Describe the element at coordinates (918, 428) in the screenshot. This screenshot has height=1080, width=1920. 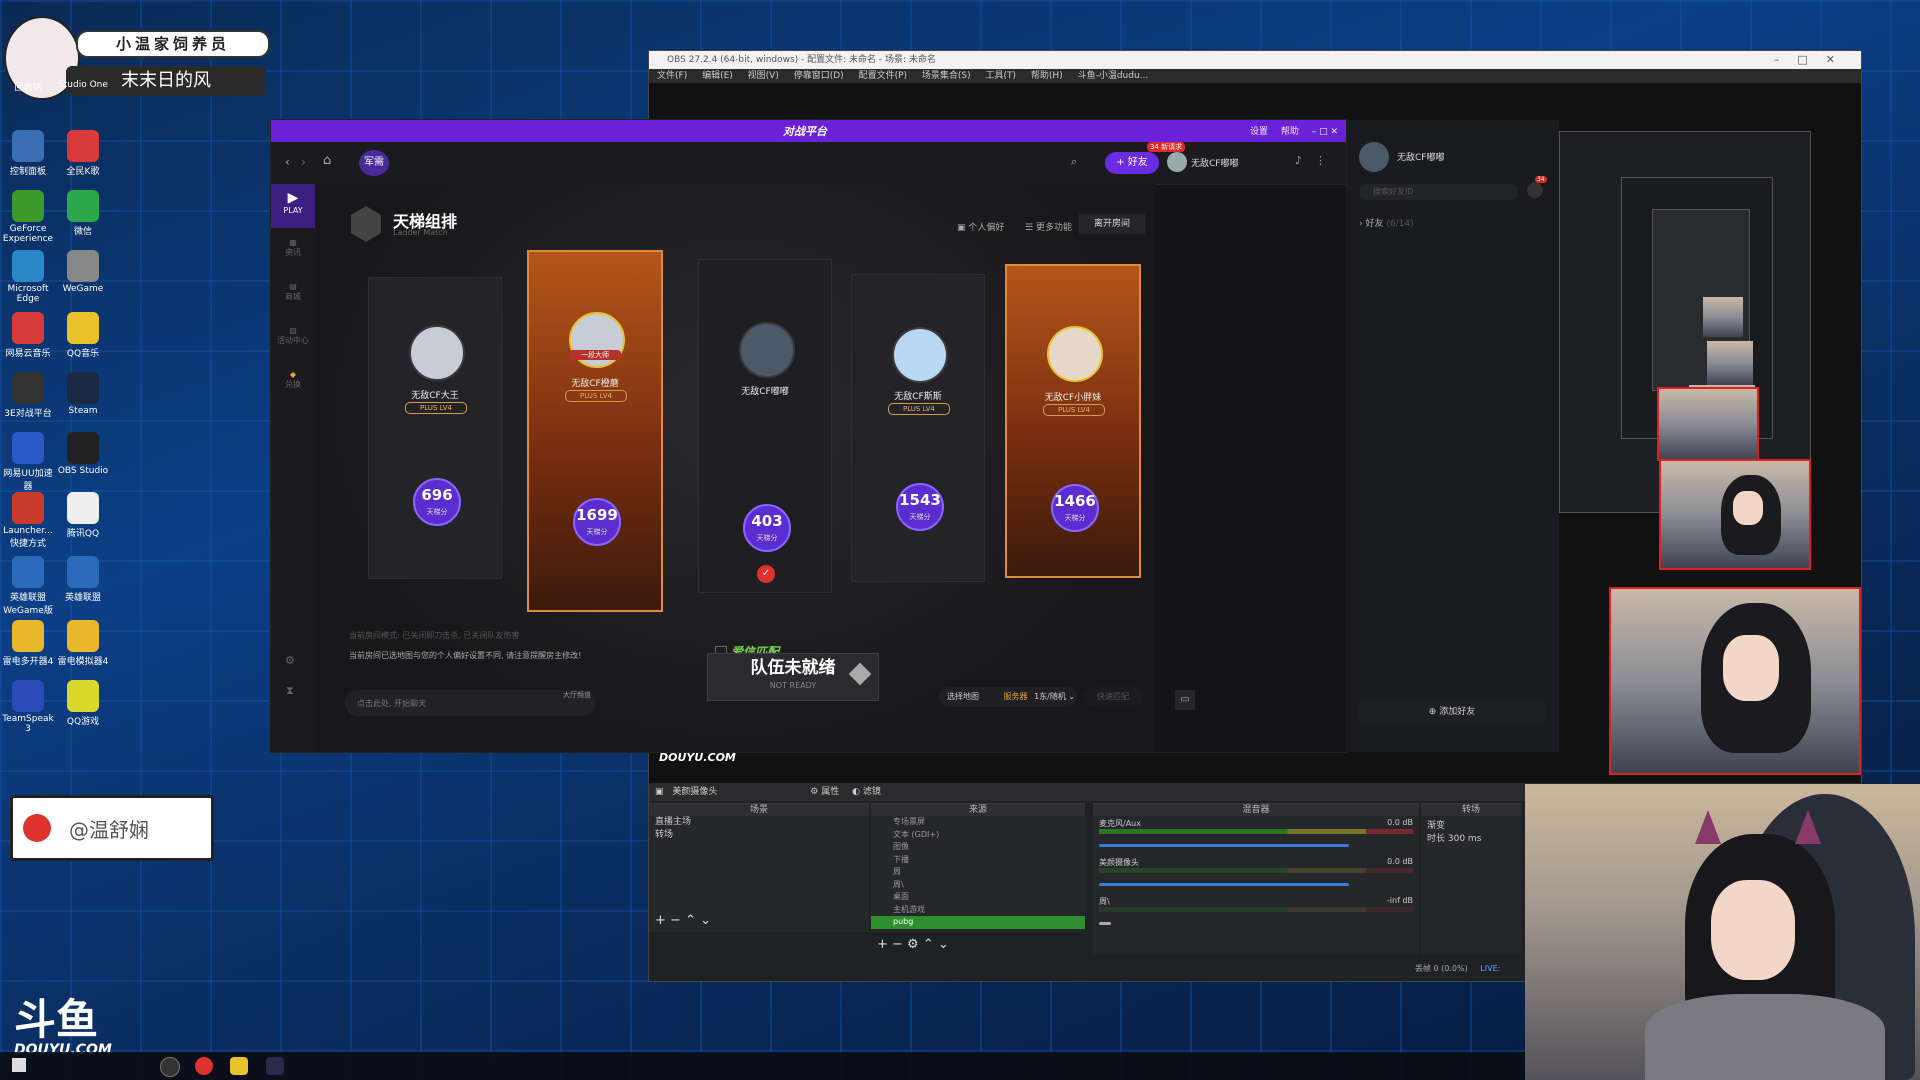
I see `player-card: 无敌CF斯斯 PLUS LV4 1543 天梯分` at that location.